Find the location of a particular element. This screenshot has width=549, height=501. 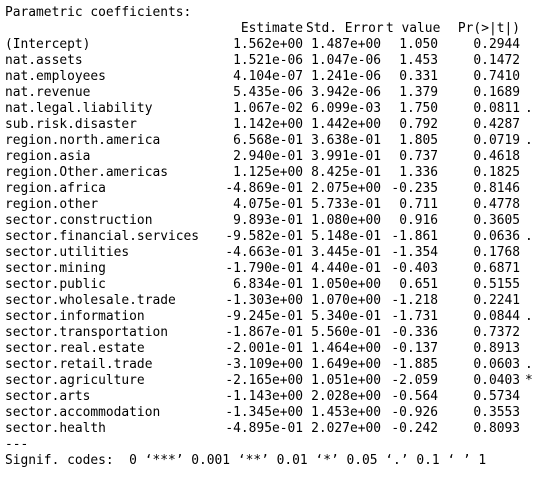

std-error-value: 3.445e-01 is located at coordinates (346, 252).